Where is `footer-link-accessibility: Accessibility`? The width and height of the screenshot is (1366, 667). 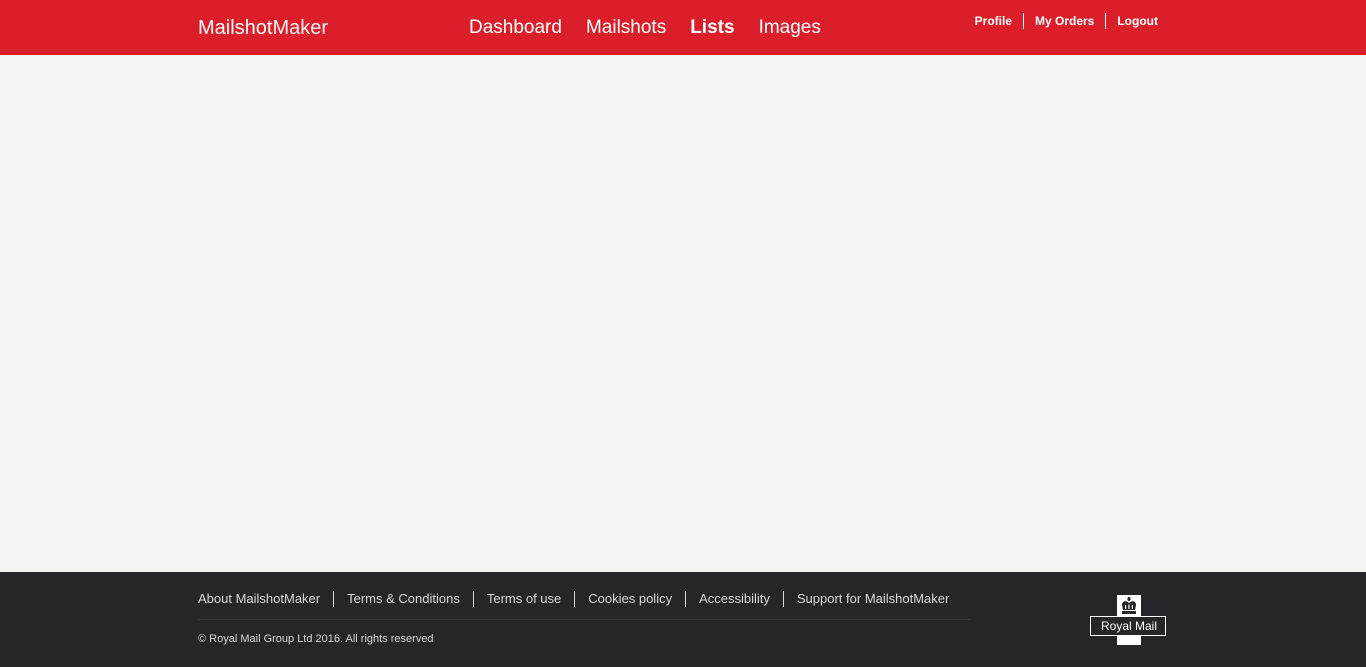 footer-link-accessibility: Accessibility is located at coordinates (734, 599).